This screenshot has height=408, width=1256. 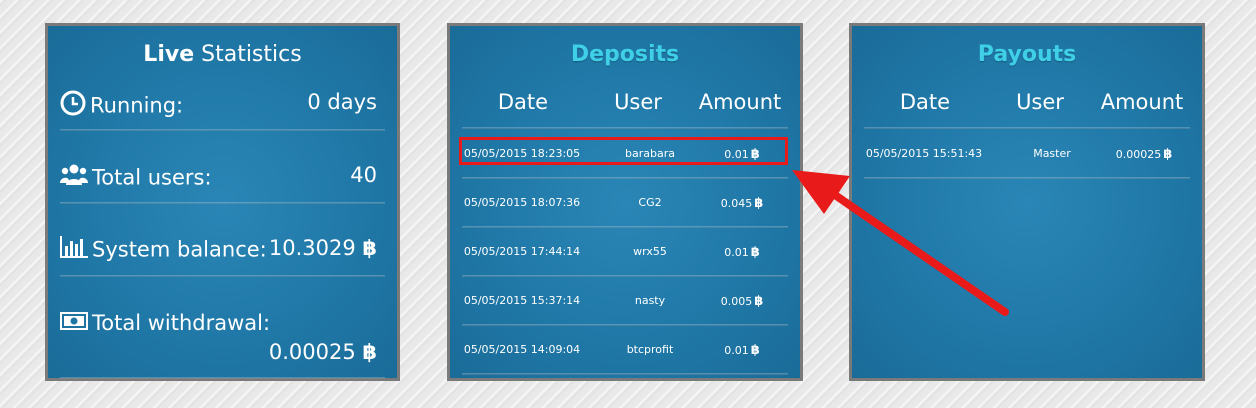 What do you see at coordinates (218, 105) in the screenshot?
I see `running-stat: Running: 0 days` at bounding box center [218, 105].